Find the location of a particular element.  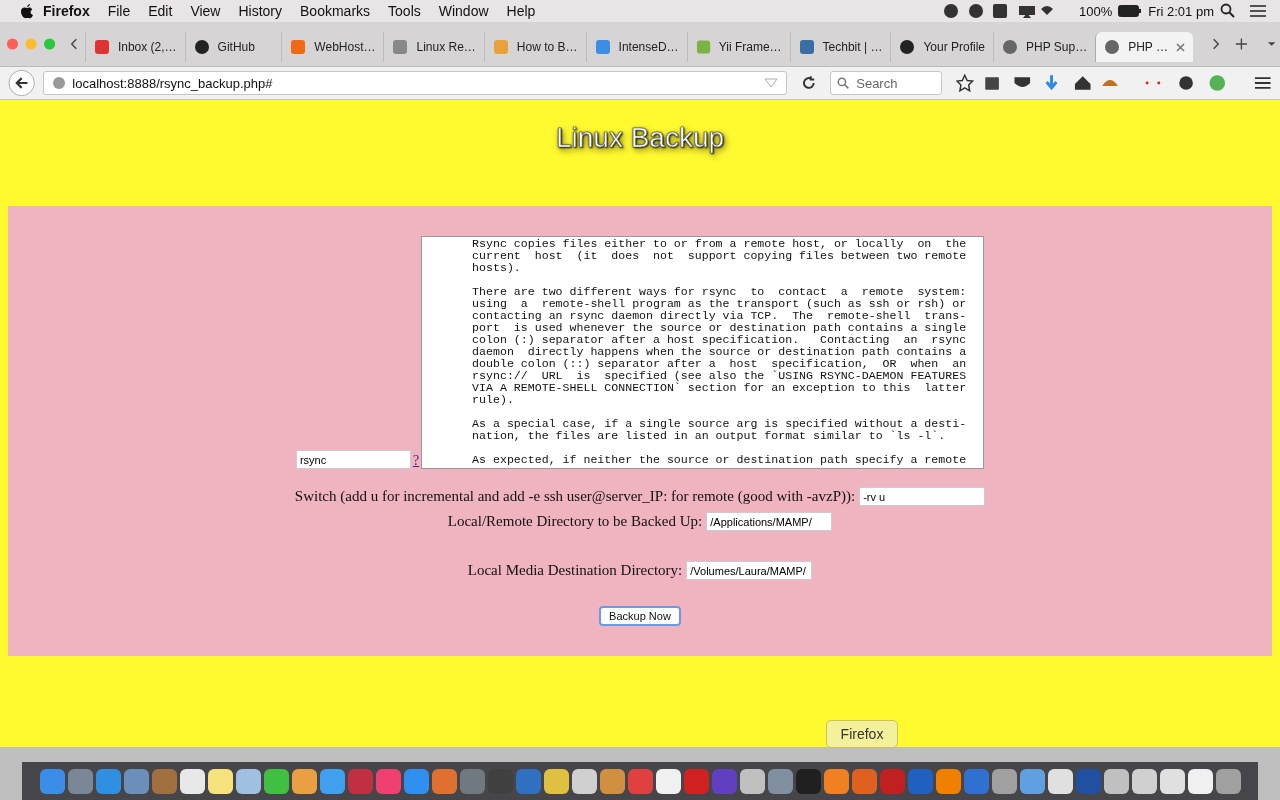

menu-item: Window is located at coordinates (463, 11).